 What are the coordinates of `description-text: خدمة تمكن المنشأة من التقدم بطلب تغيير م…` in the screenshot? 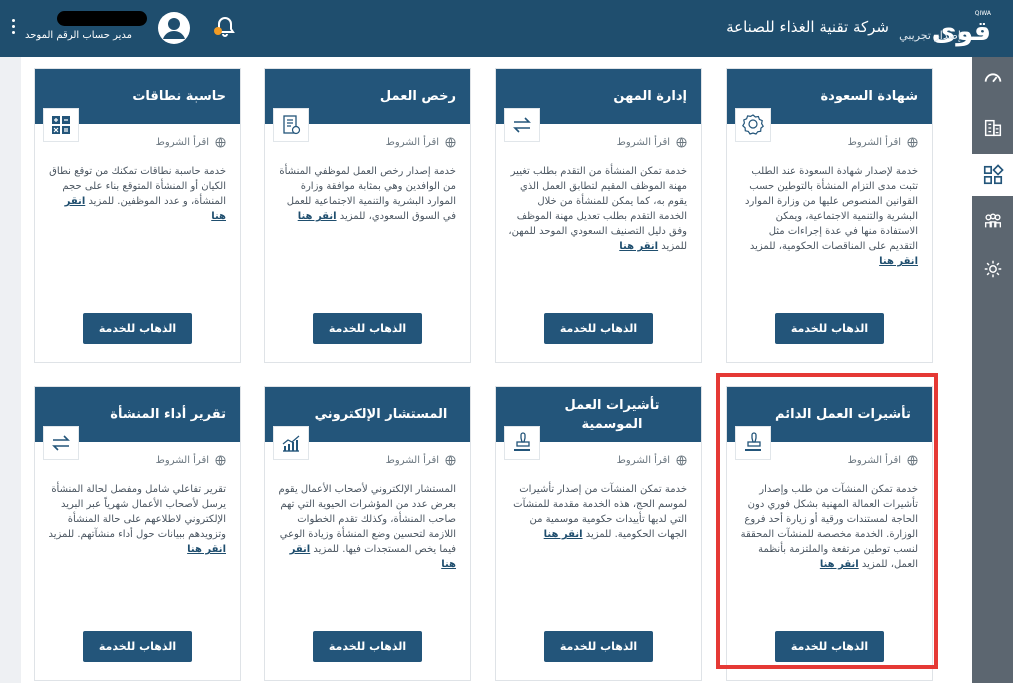 It's located at (597, 209).